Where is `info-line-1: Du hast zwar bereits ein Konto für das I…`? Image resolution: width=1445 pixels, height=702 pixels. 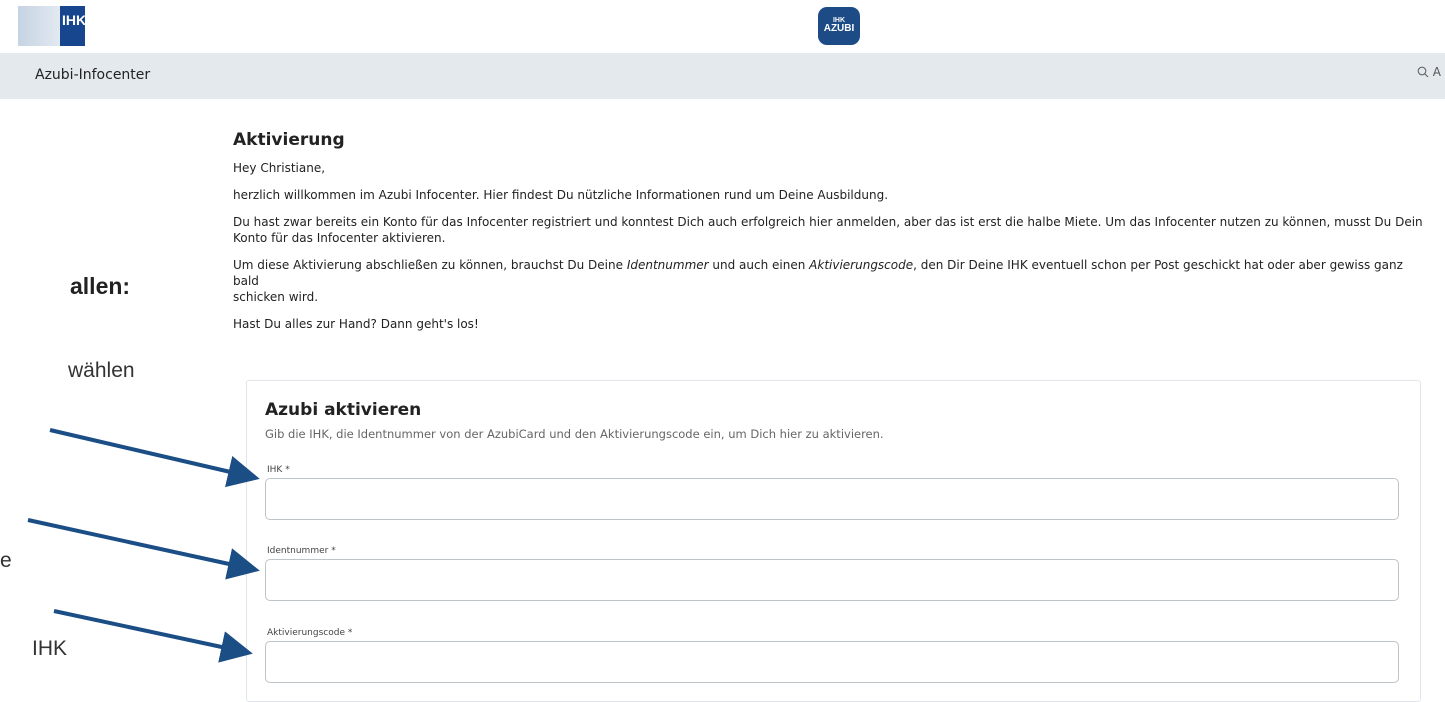 info-line-1: Du hast zwar bereits ein Konto für das I… is located at coordinates (828, 222).